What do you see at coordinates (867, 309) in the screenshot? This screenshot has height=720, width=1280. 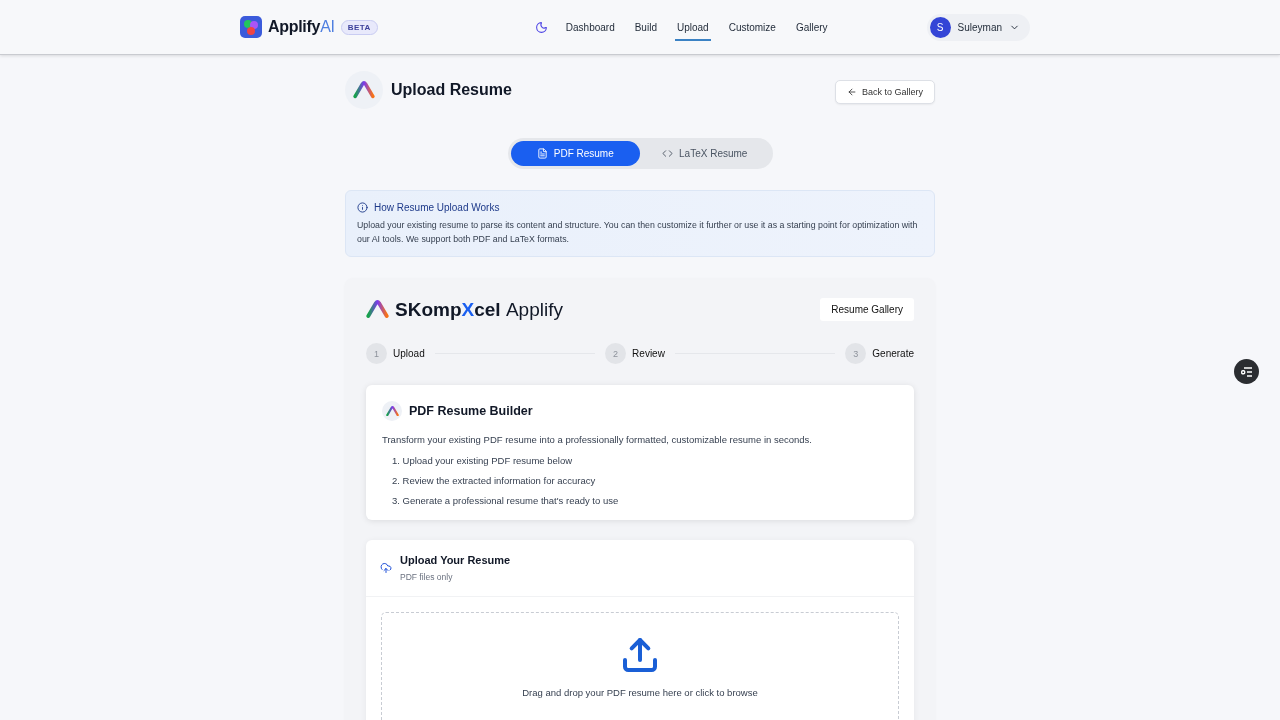 I see `resume-gallery-button: Resume Gallery` at bounding box center [867, 309].